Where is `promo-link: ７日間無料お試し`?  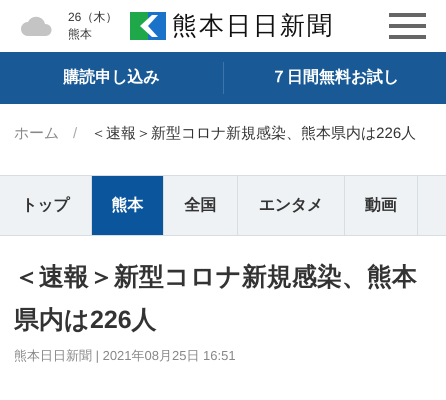
promo-link: ７日間無料お試し is located at coordinates (335, 78).